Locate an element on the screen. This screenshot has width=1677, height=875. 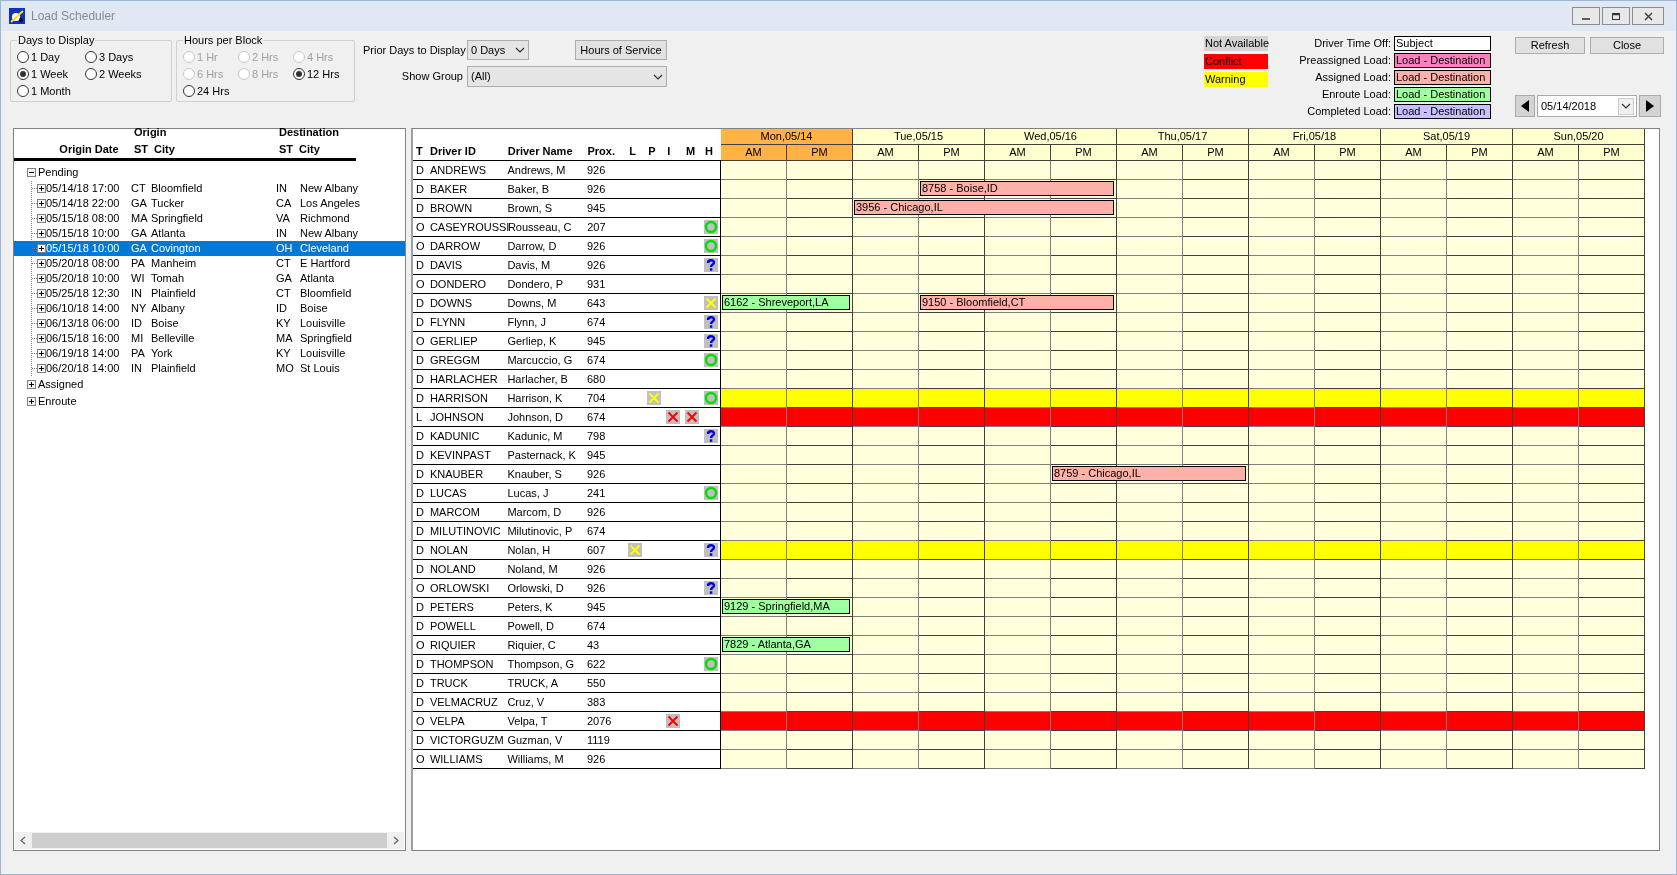
driver-row: D KEVINPAST Pasternack, K 945 is located at coordinates (567, 455).